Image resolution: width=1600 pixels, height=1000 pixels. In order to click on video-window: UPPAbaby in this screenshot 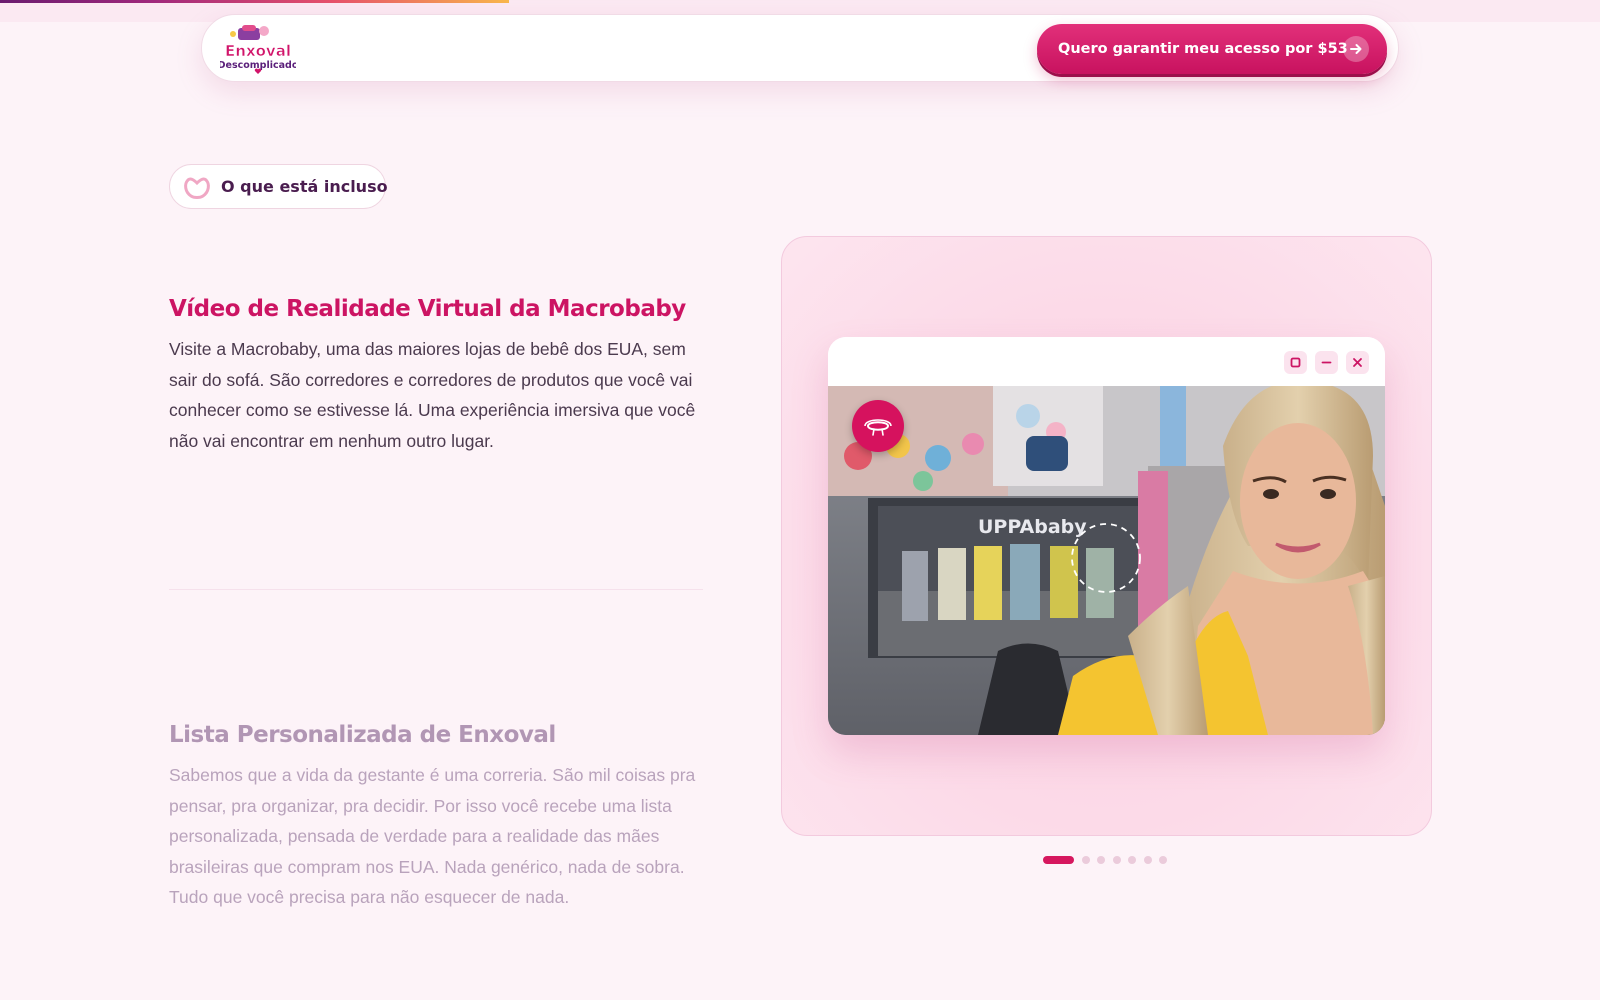, I will do `click(1106, 536)`.